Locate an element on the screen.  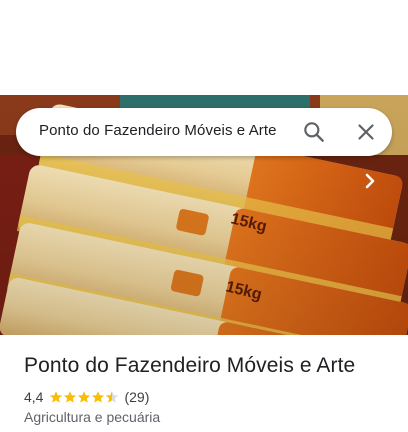
star-half-icon is located at coordinates (112, 397).